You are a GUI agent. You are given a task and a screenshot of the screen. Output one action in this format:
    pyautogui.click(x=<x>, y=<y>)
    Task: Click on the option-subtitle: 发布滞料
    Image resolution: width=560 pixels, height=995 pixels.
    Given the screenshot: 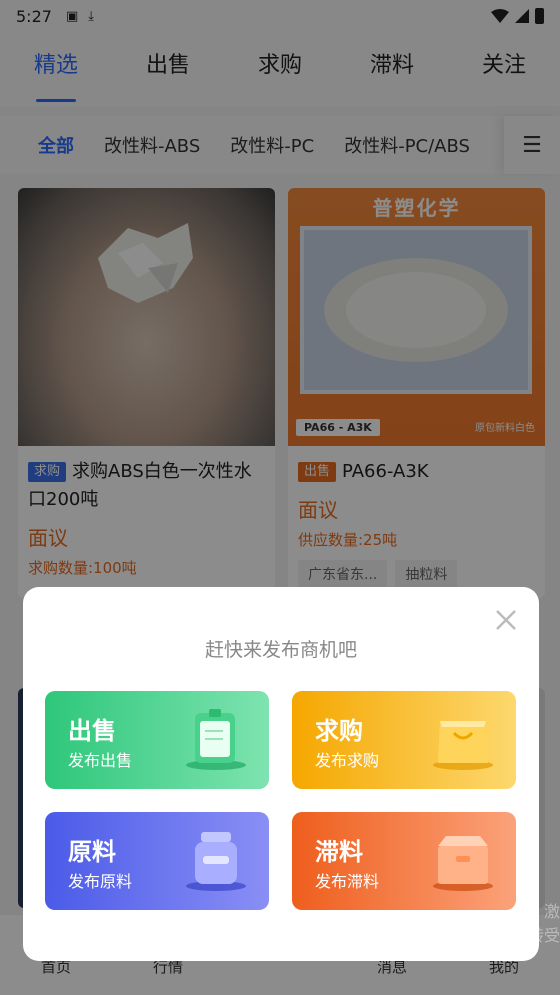 What is the action you would take?
    pyautogui.click(x=347, y=881)
    